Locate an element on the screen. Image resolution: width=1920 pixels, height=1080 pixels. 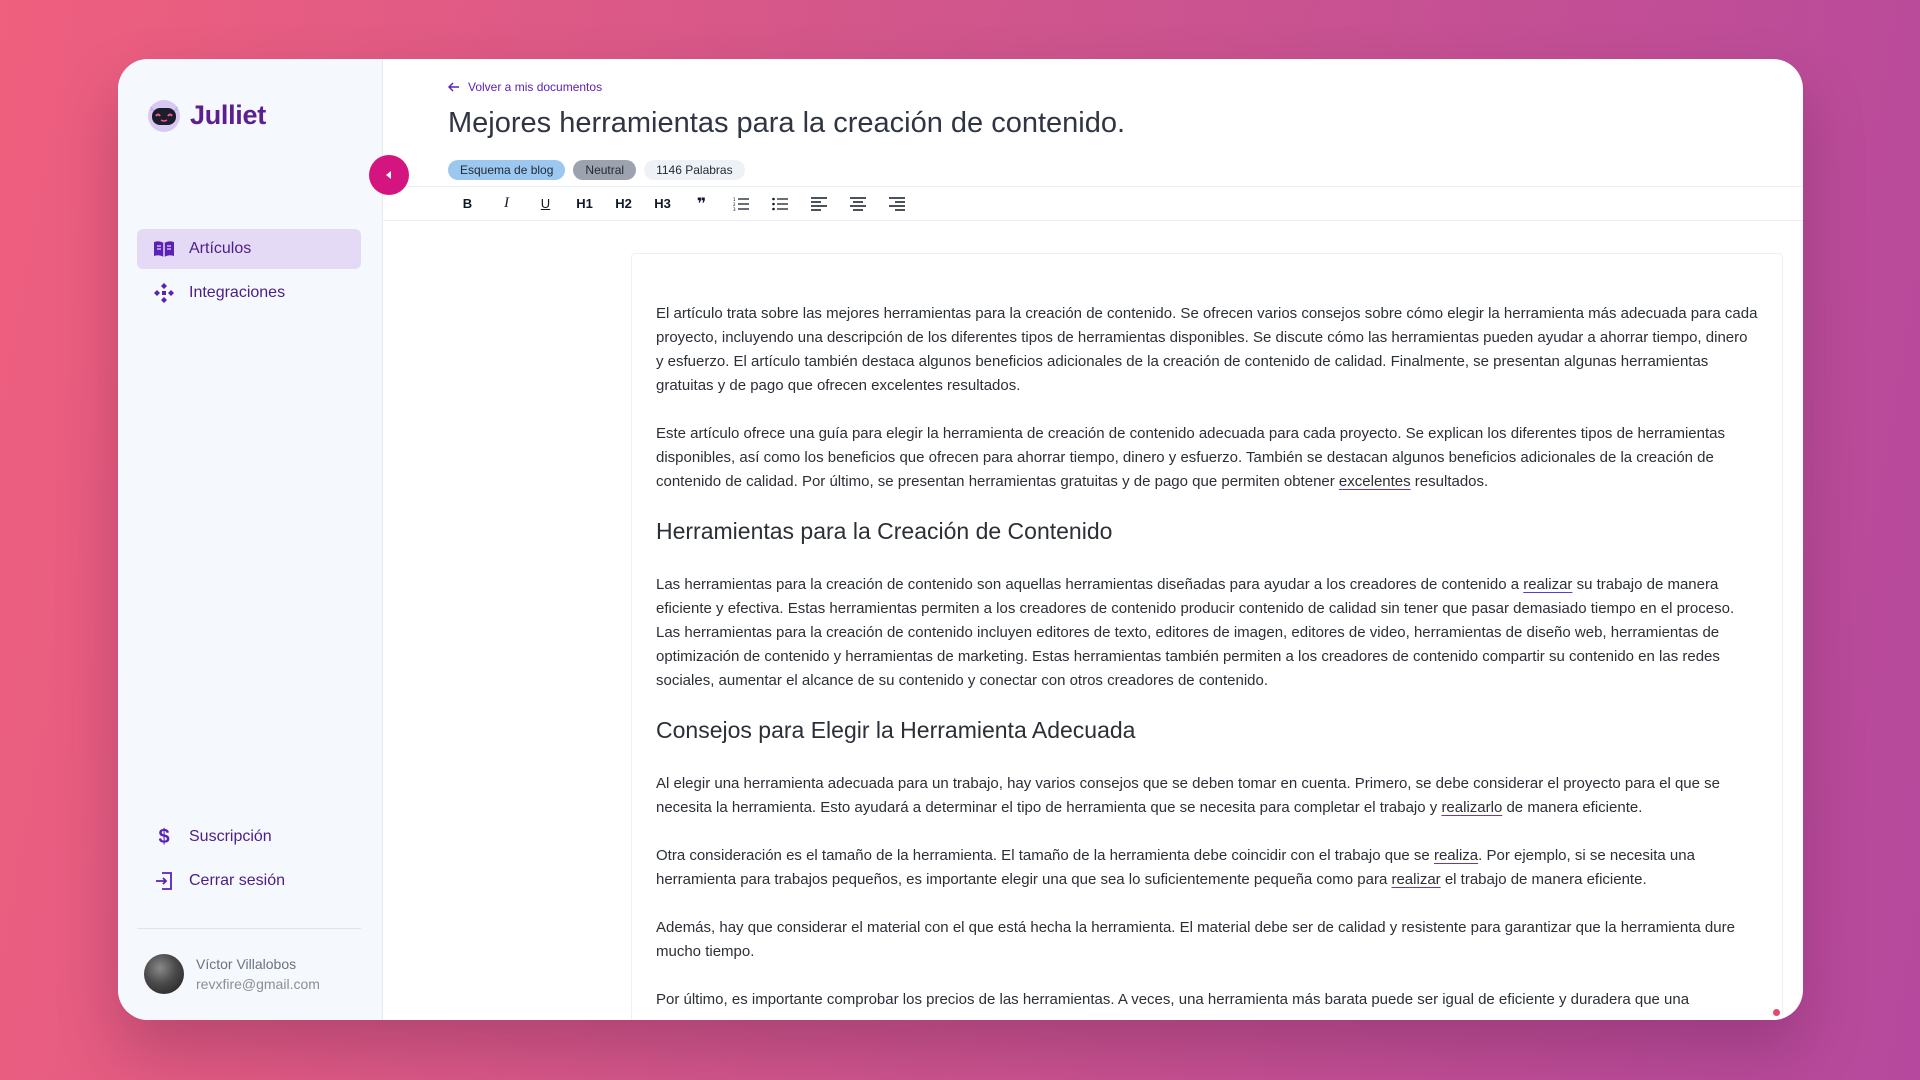
back-link-label: Volver a mis documentos is located at coordinates (535, 87).